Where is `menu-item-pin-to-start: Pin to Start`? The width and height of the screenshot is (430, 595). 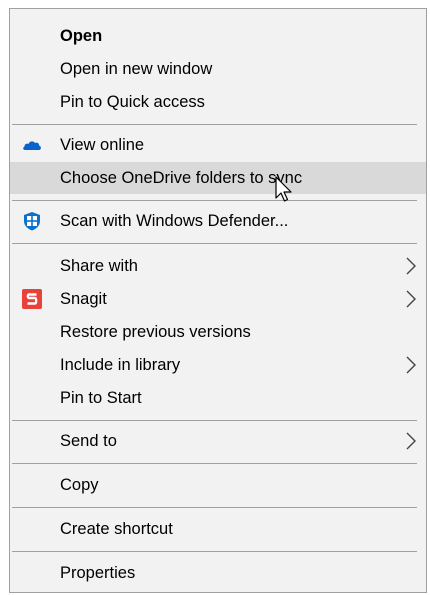 menu-item-pin-to-start: Pin to Start is located at coordinates (218, 398).